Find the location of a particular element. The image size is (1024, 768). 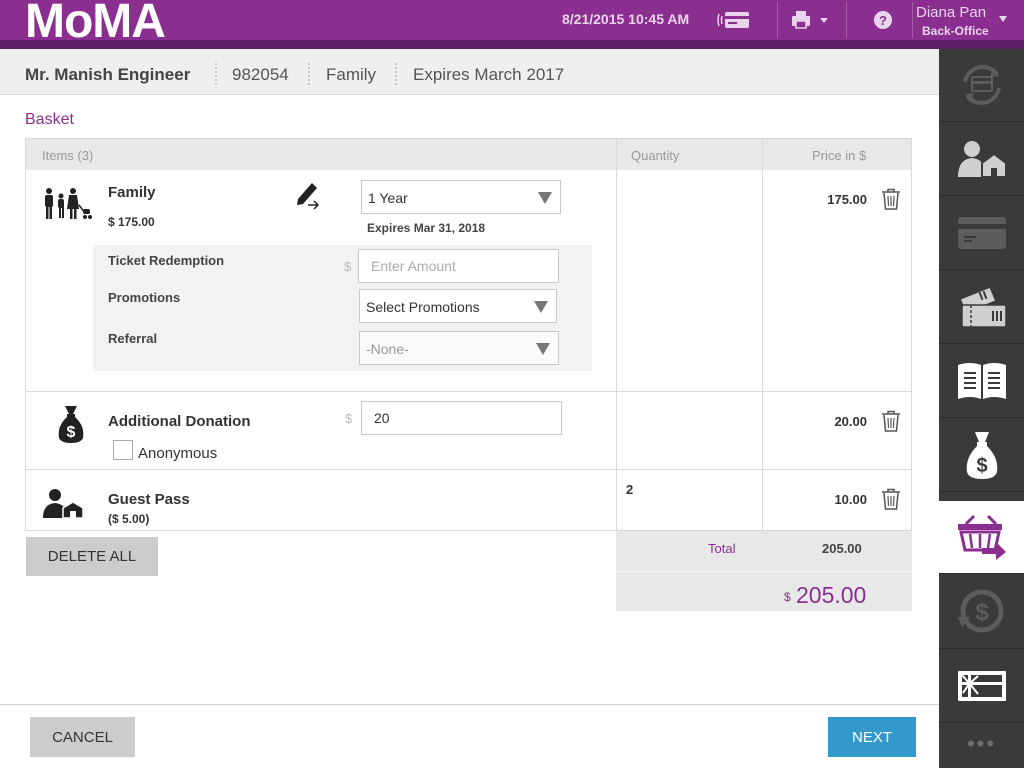

rail-member is located at coordinates (981, 159).